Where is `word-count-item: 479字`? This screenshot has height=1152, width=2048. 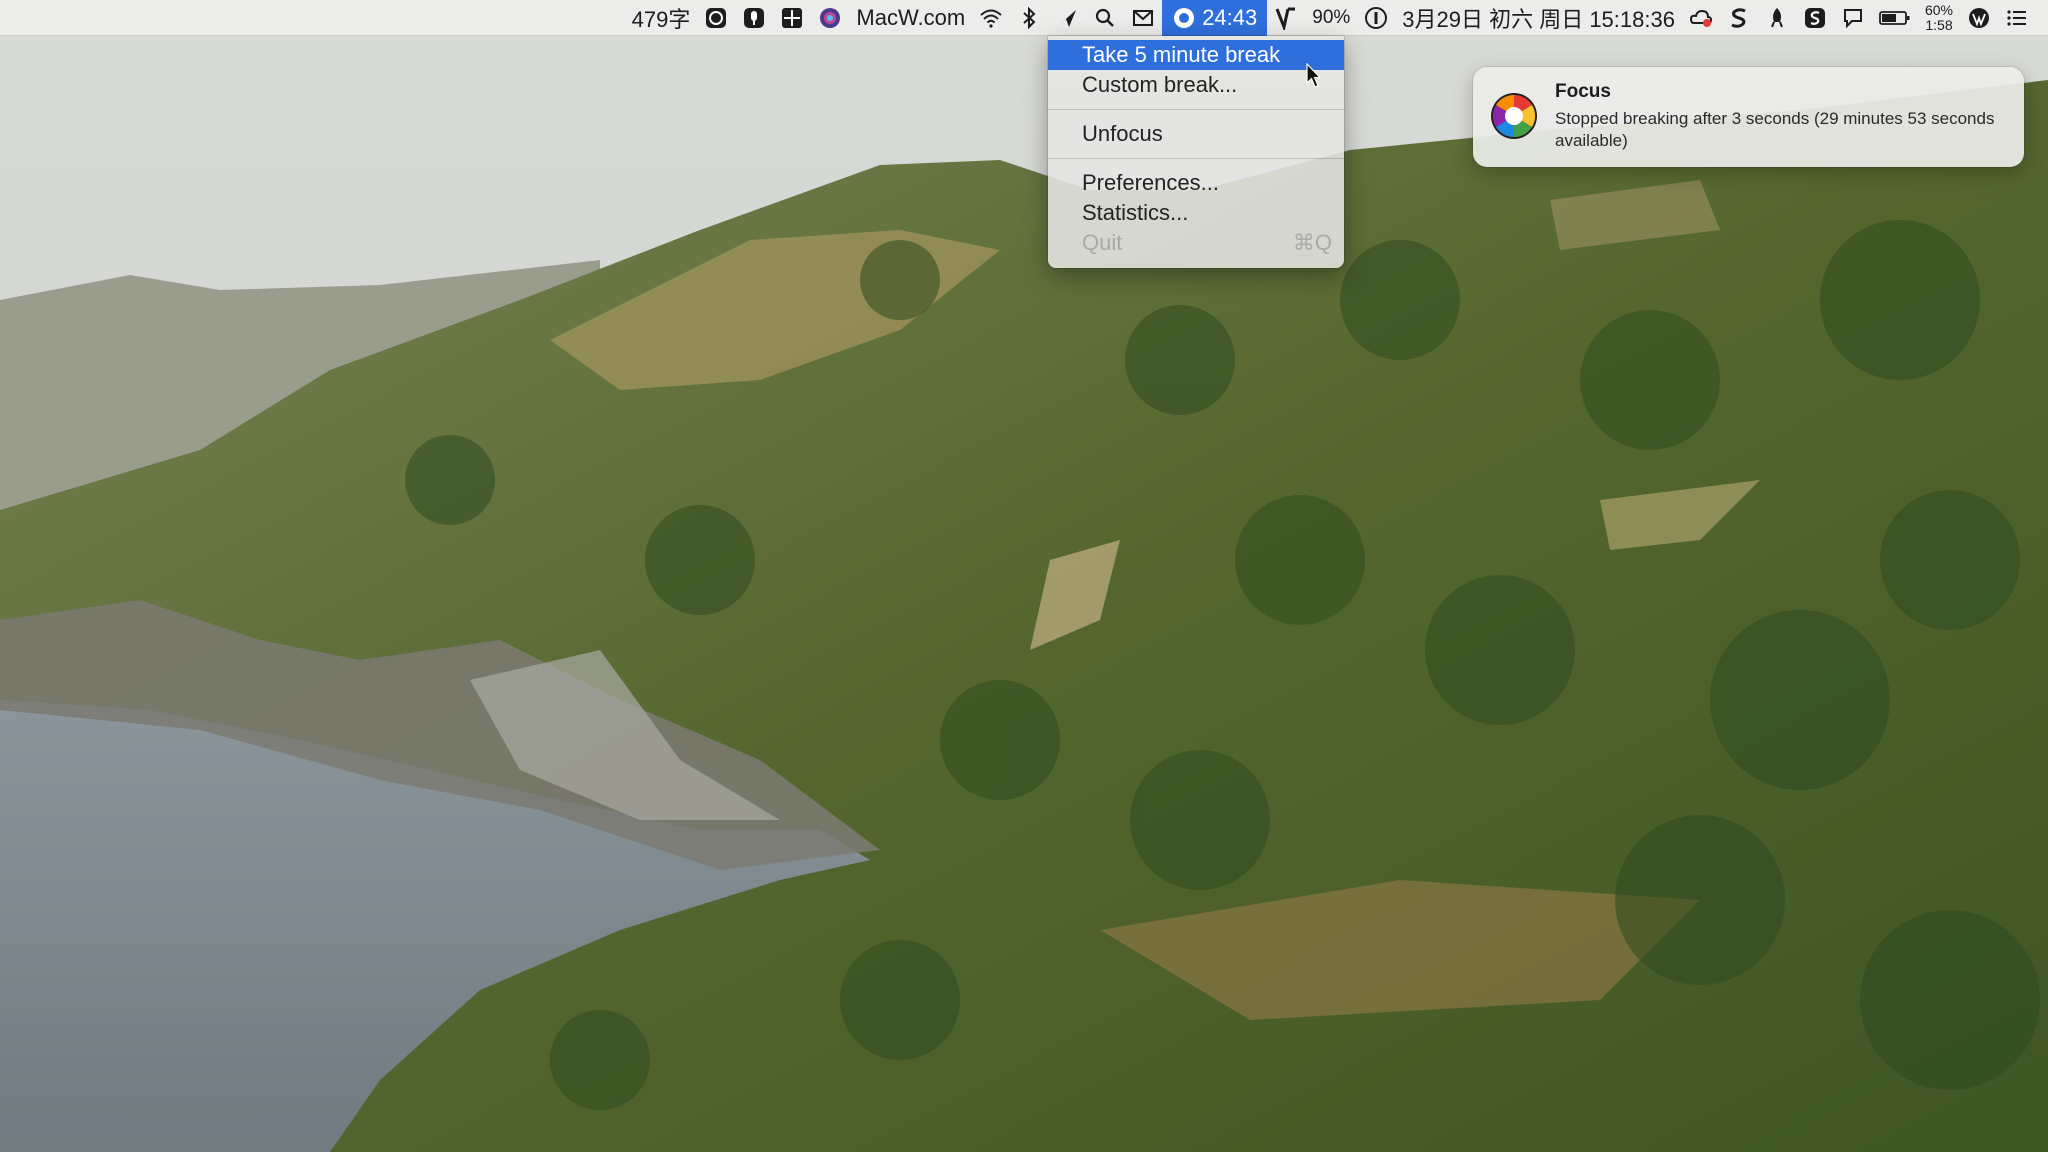
word-count-item: 479字 is located at coordinates (661, 18).